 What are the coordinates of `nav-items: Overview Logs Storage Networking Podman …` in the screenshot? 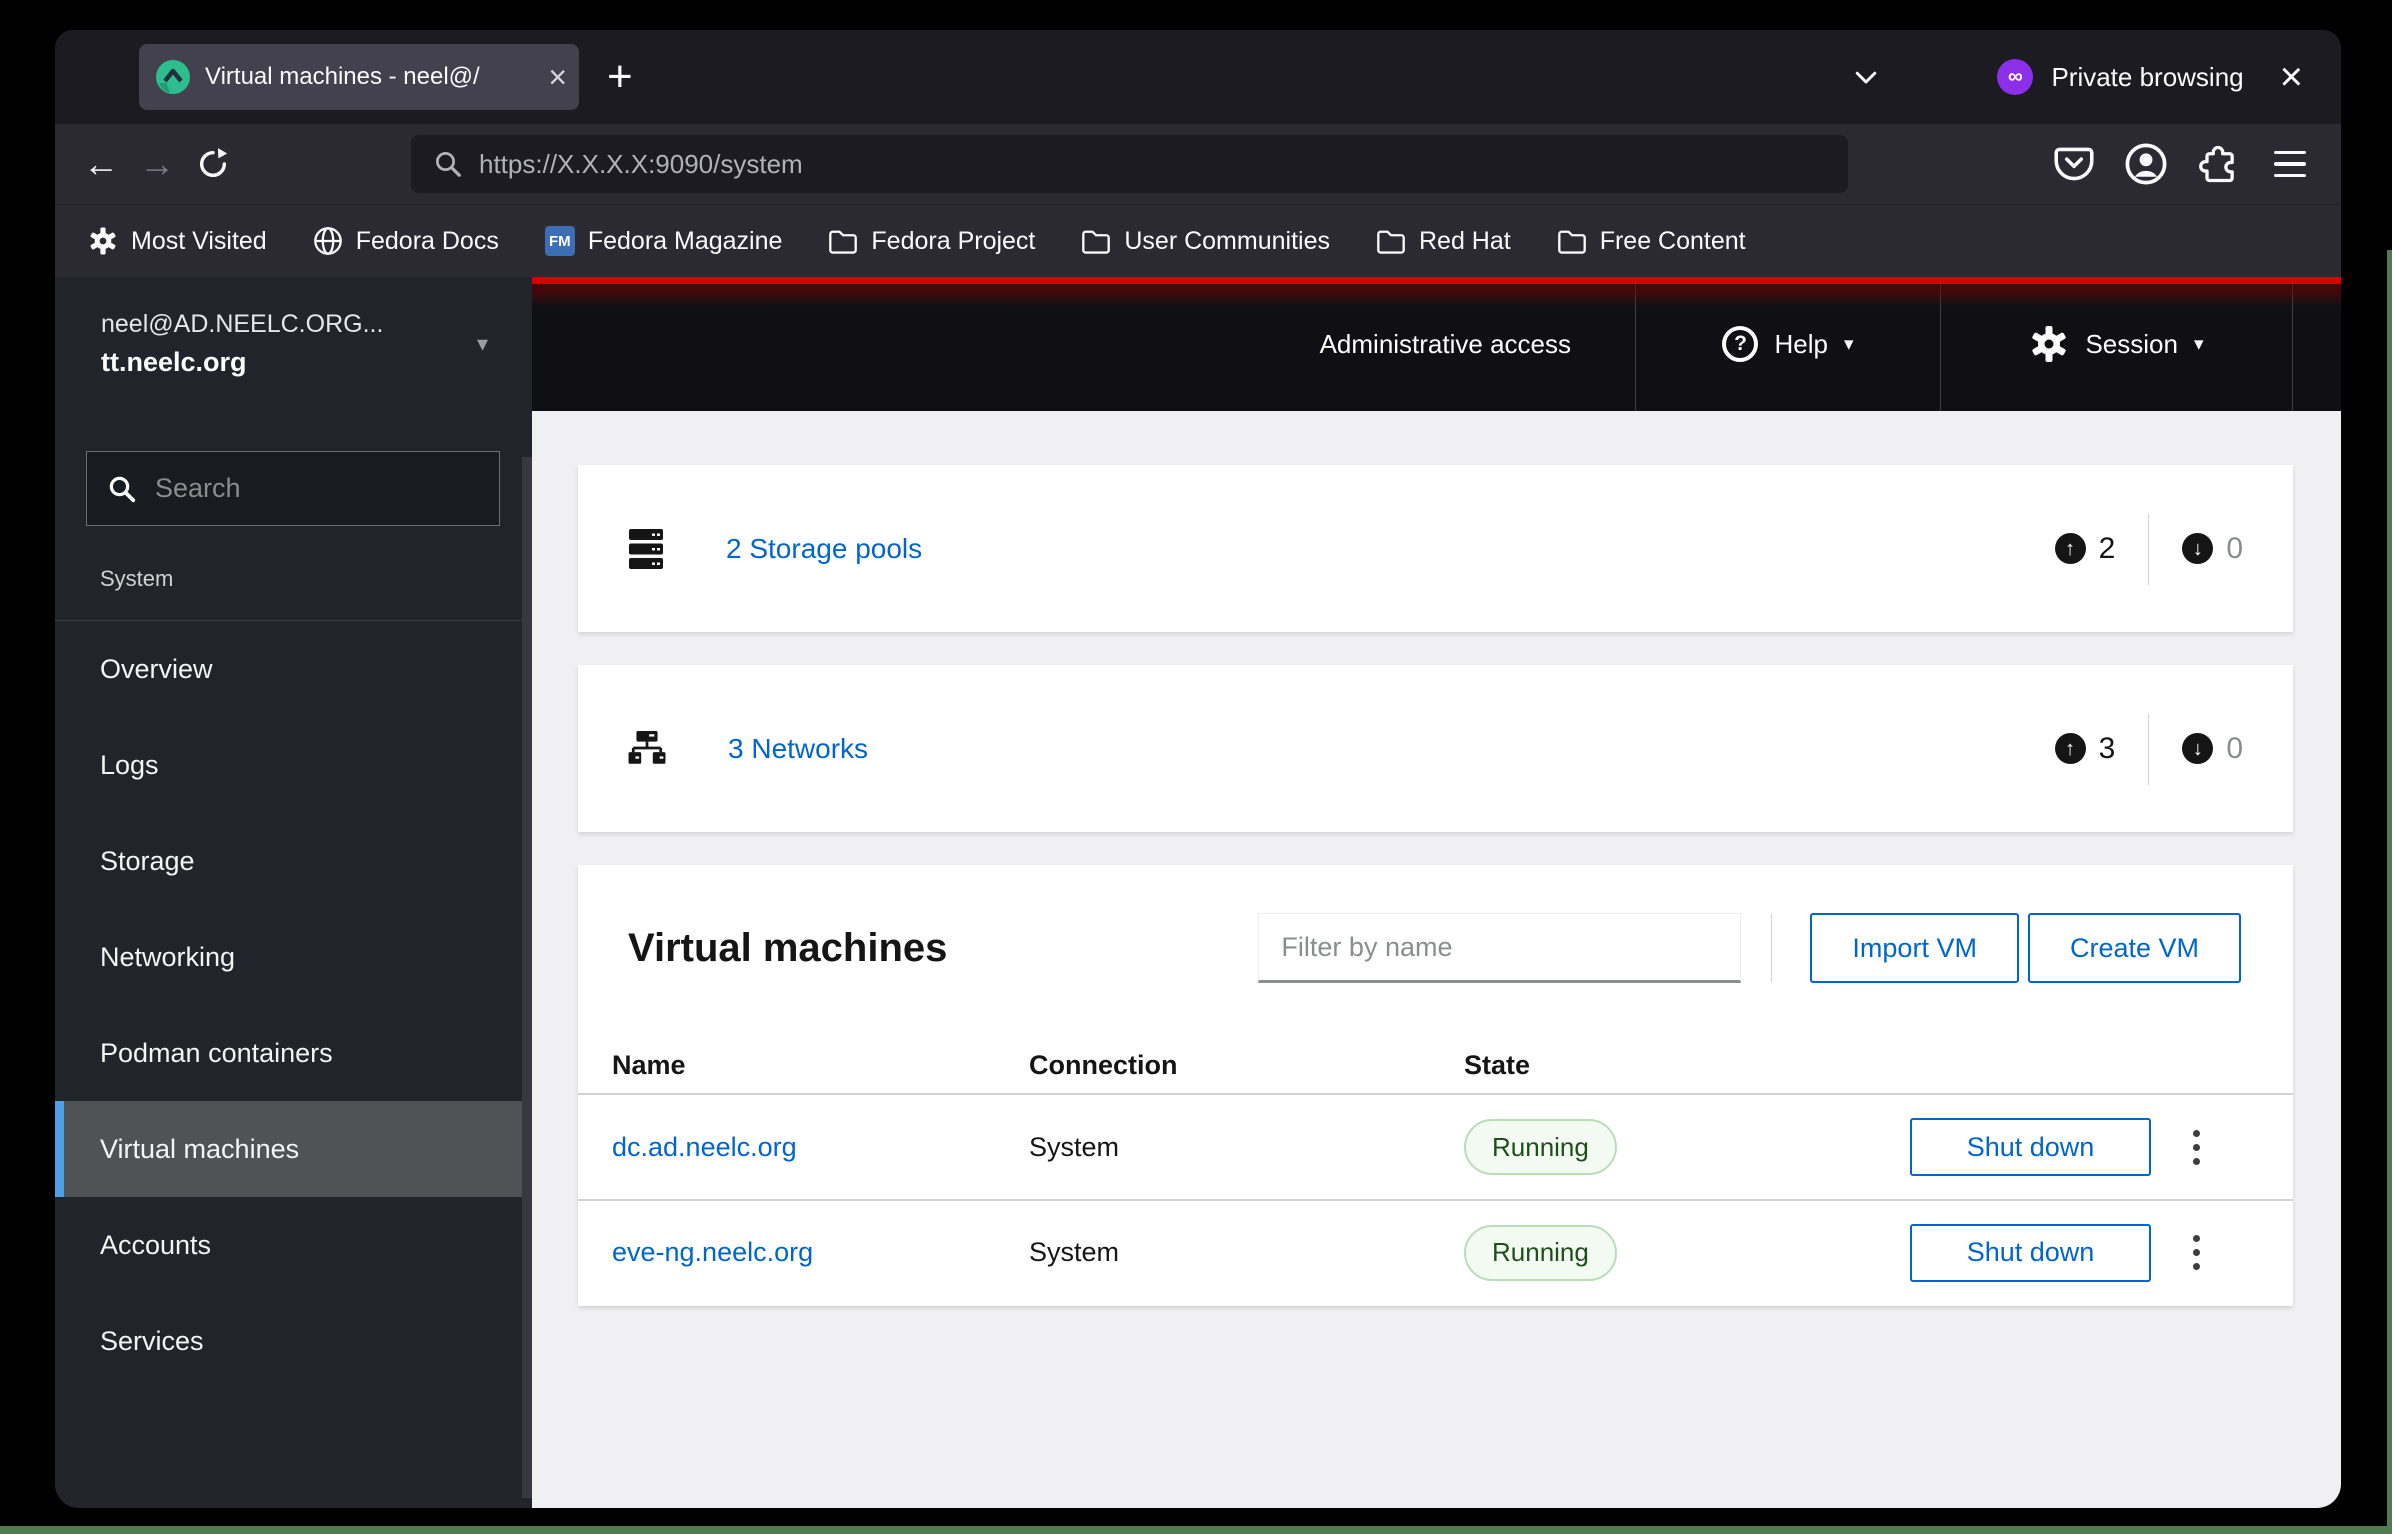 It's located at (293, 1005).